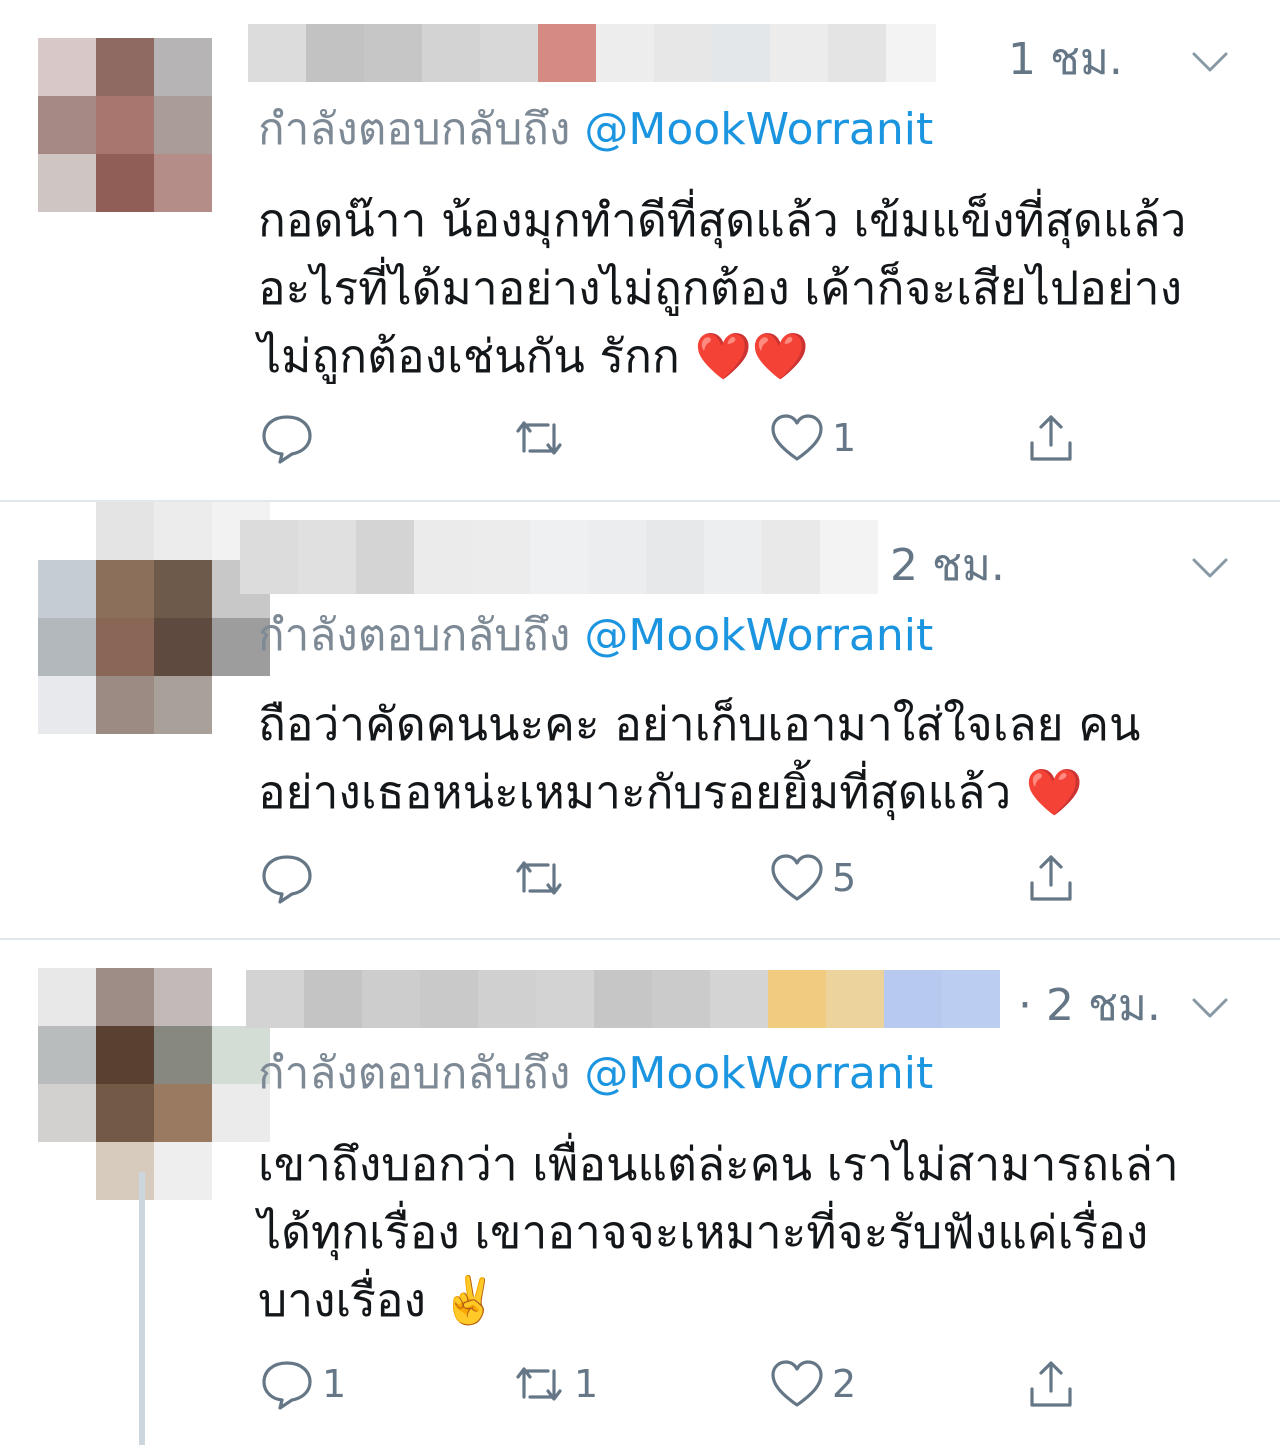 The width and height of the screenshot is (1280, 1445). Describe the element at coordinates (844, 878) in the screenshot. I see `like-count: 5` at that location.